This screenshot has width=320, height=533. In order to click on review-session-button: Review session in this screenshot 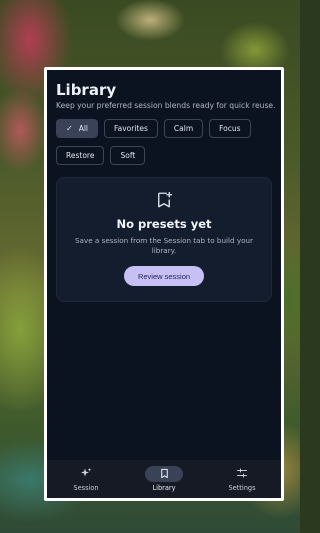, I will do `click(164, 276)`.